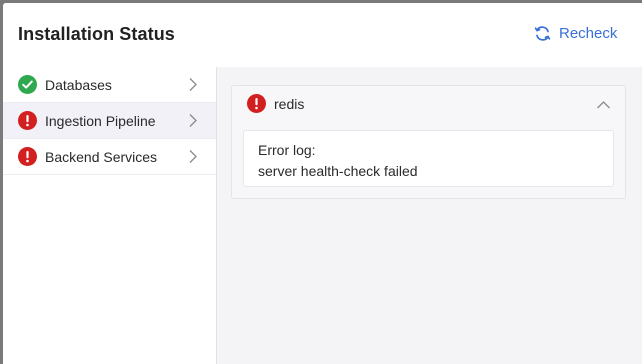  What do you see at coordinates (603, 106) in the screenshot?
I see `chevron-up-icon` at bounding box center [603, 106].